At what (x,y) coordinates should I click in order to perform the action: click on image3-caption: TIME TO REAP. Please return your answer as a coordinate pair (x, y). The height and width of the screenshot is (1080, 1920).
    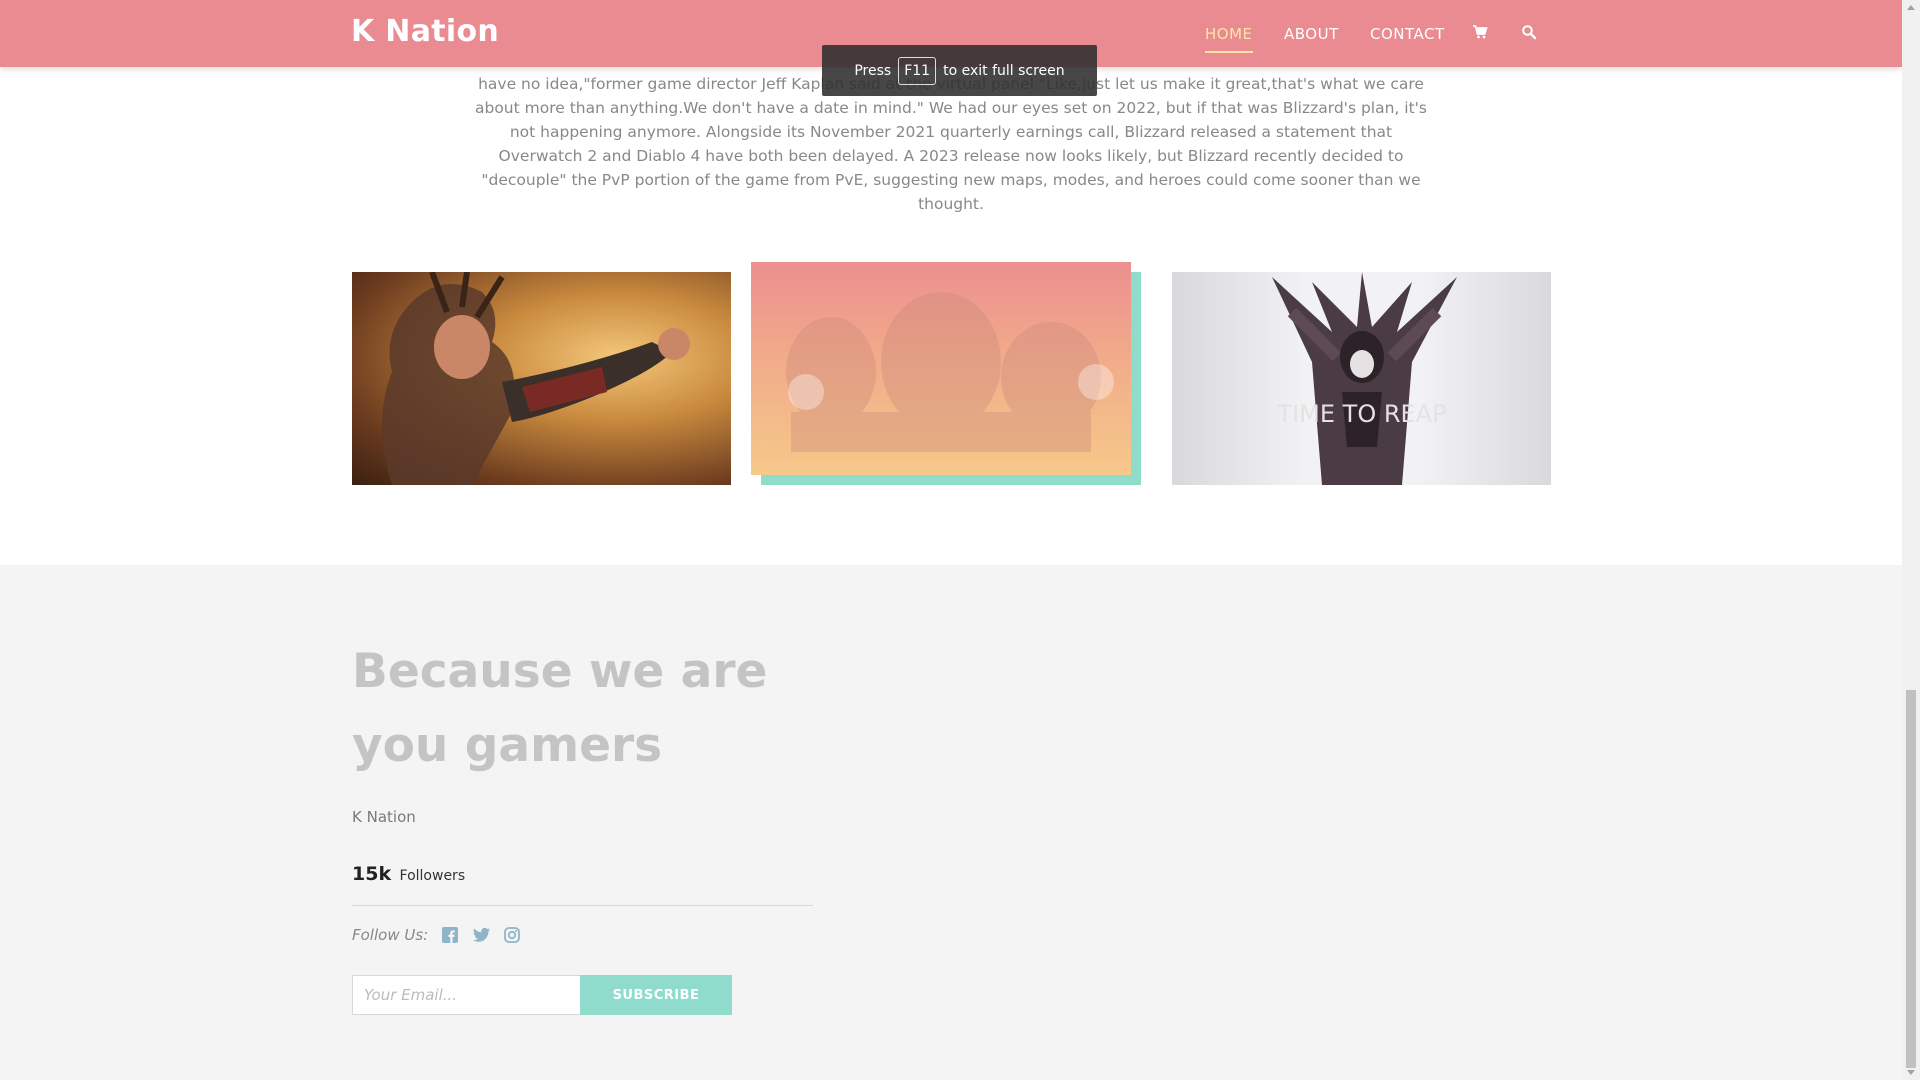
    Looking at the image, I should click on (1361, 414).